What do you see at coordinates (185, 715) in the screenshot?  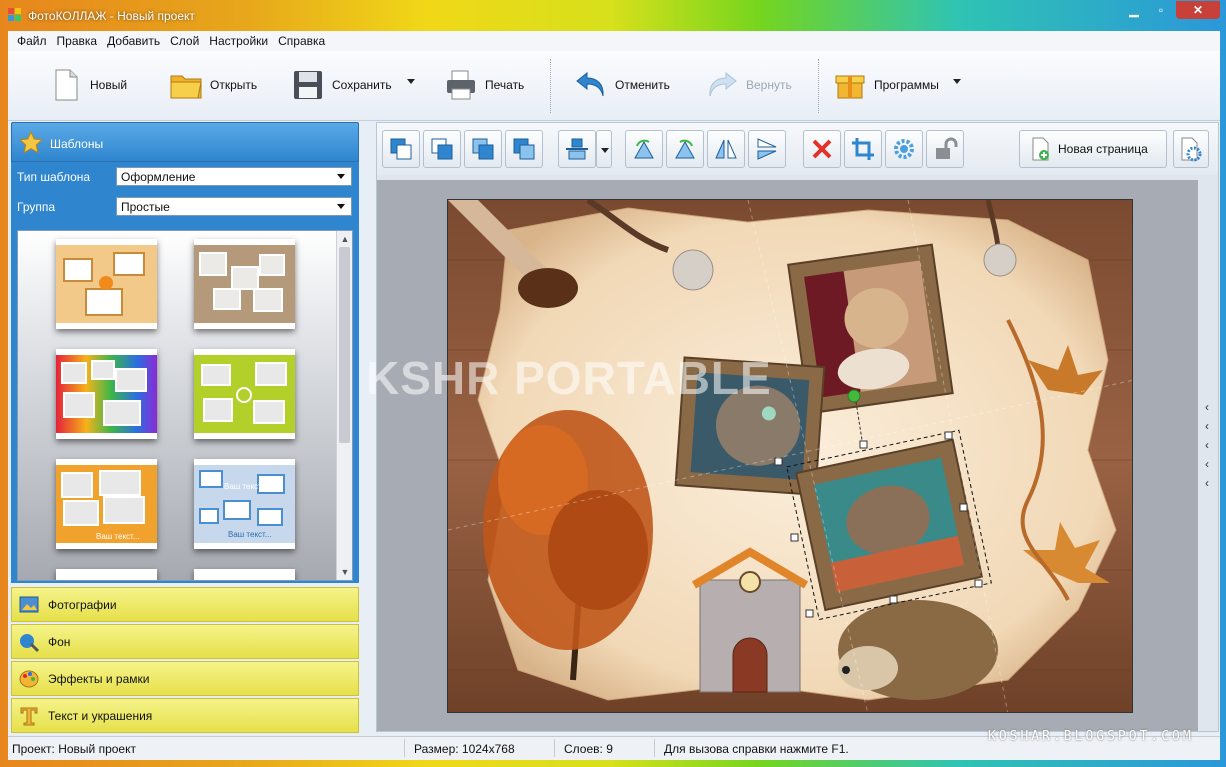 I see `section-text: Текст и украшения` at bounding box center [185, 715].